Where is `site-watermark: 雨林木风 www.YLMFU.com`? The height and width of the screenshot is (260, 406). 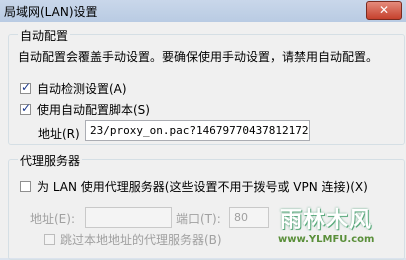 site-watermark: 雨林木风 www.YLMFU.com is located at coordinates (337, 229).